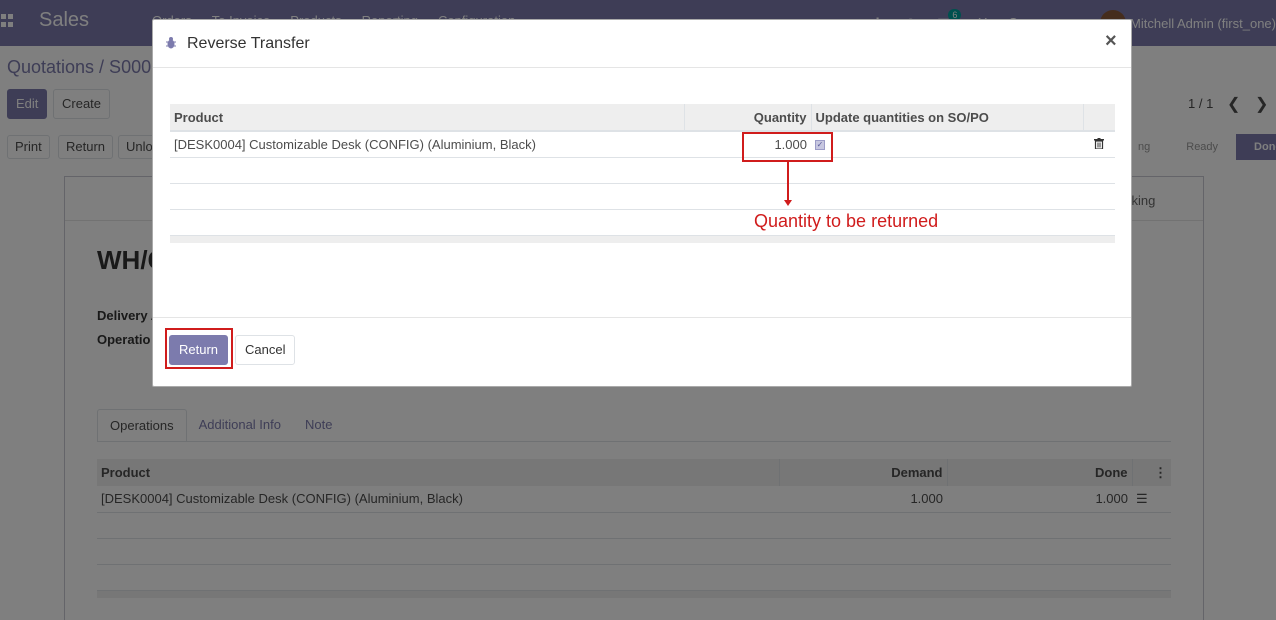 The width and height of the screenshot is (1276, 620). What do you see at coordinates (947, 144) in the screenshot?
I see `cell-update-so-po: ✓` at bounding box center [947, 144].